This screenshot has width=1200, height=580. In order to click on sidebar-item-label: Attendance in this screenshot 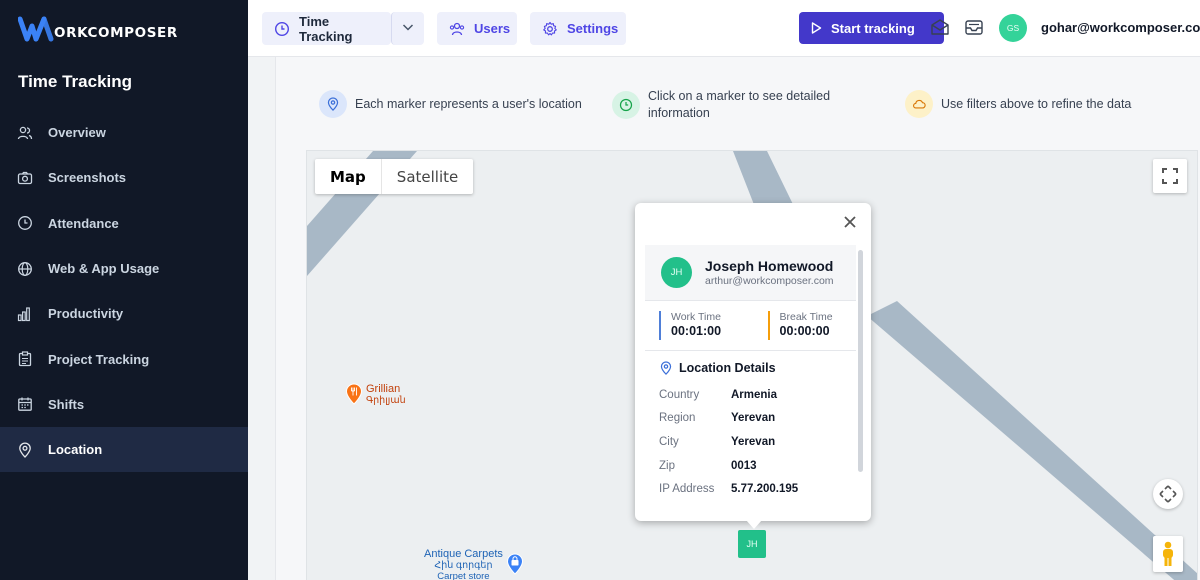, I will do `click(83, 223)`.